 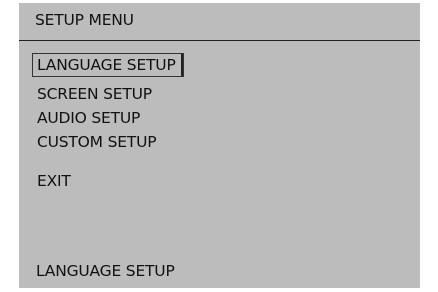 What do you see at coordinates (108, 65) in the screenshot?
I see `menu-item-language-setup: LANGUAGE SETUP` at bounding box center [108, 65].